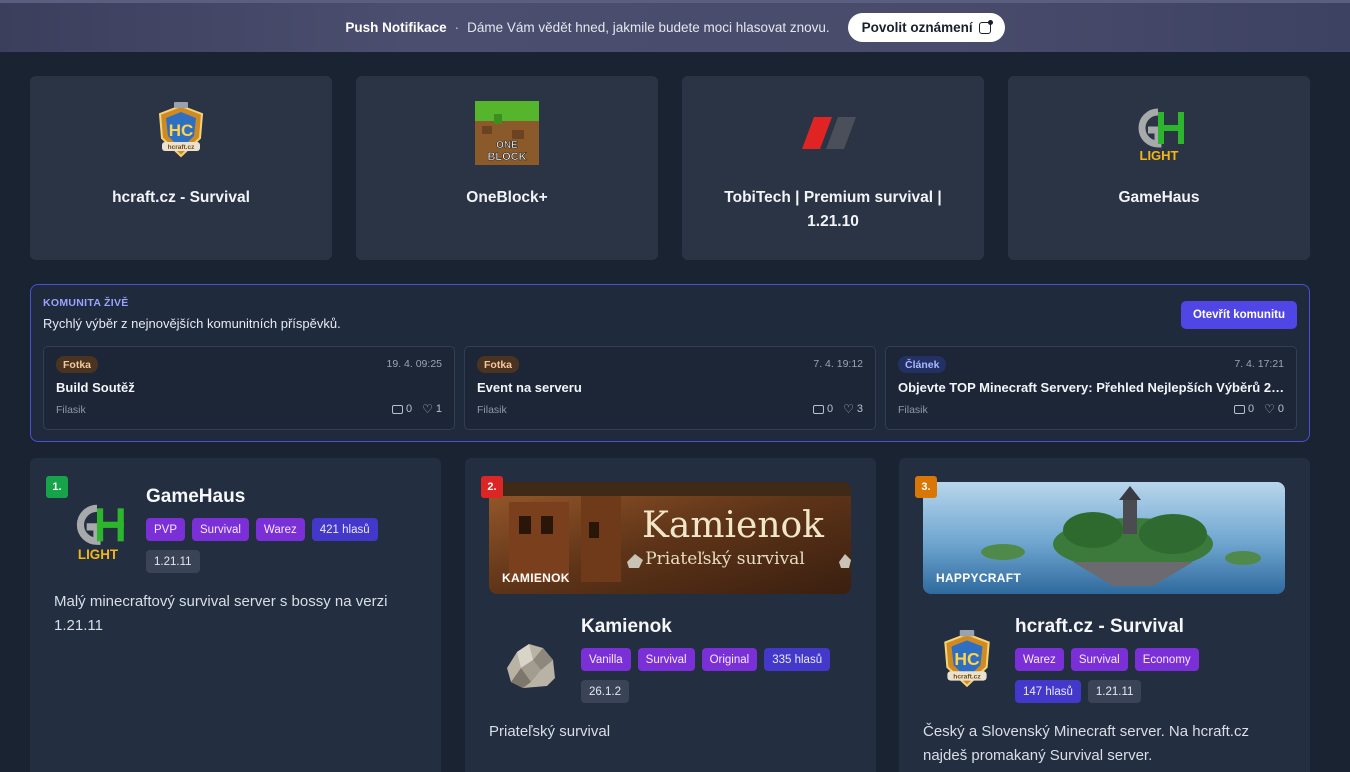 The height and width of the screenshot is (772, 1350). I want to click on post-title: Build Soutěž, so click(95, 387).